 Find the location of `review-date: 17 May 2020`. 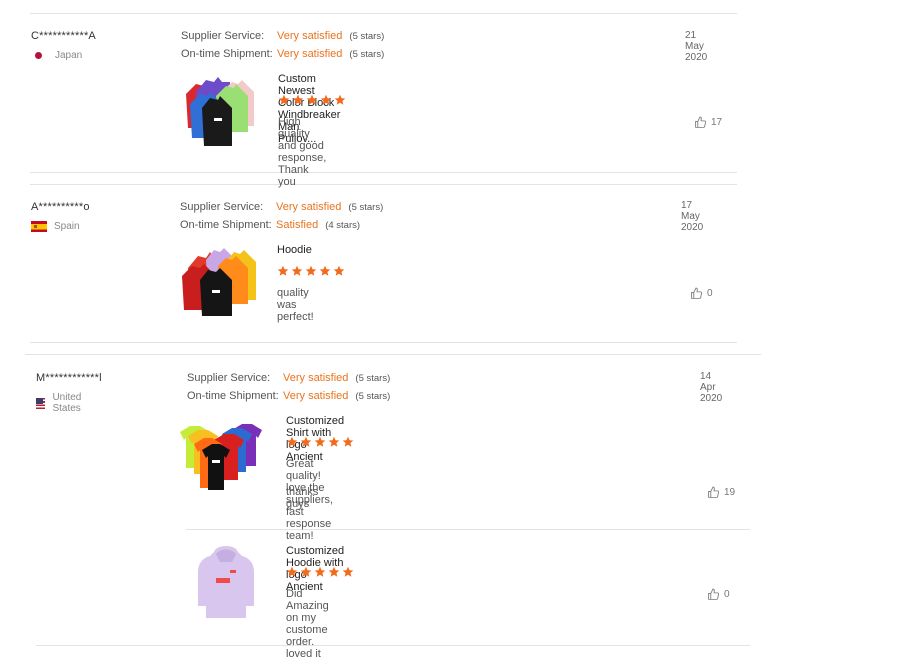

review-date: 17 May 2020 is located at coordinates (692, 216).